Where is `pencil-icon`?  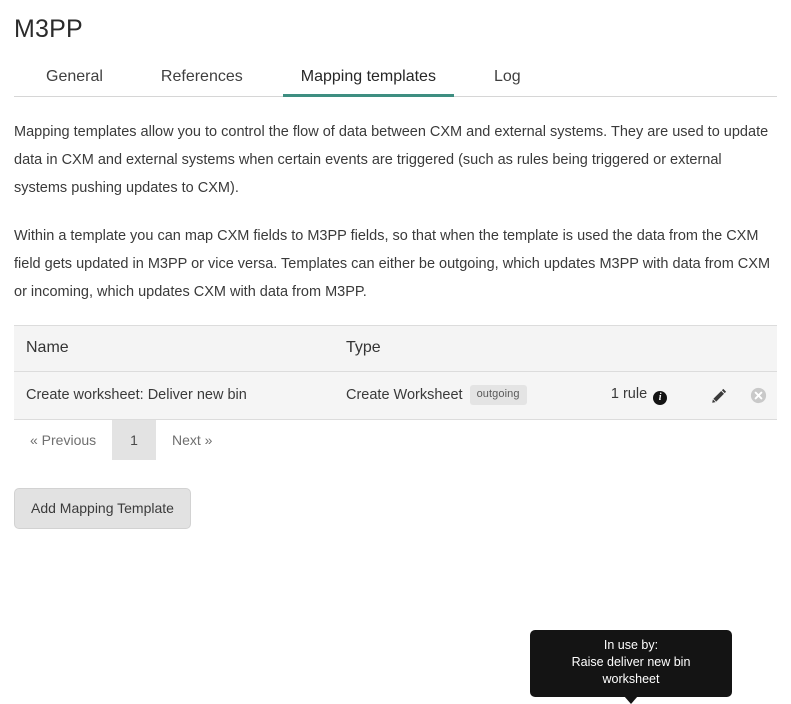
pencil-icon is located at coordinates (719, 395).